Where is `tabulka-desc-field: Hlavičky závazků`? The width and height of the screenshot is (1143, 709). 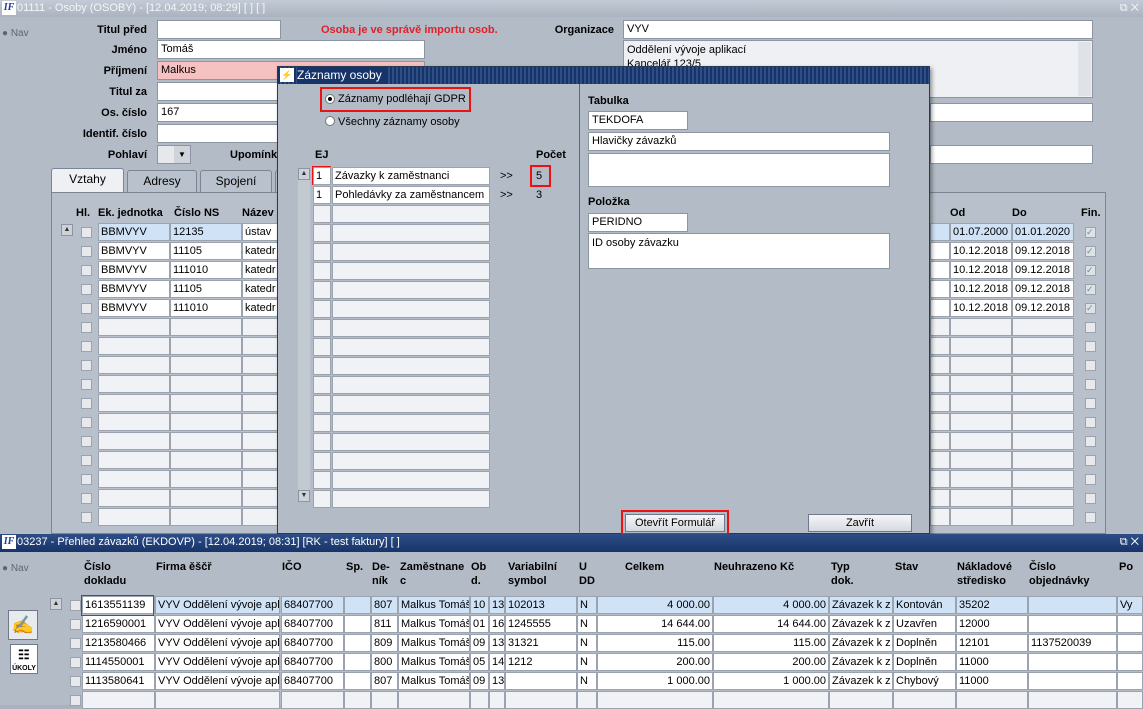 tabulka-desc-field: Hlavičky závazků is located at coordinates (739, 141).